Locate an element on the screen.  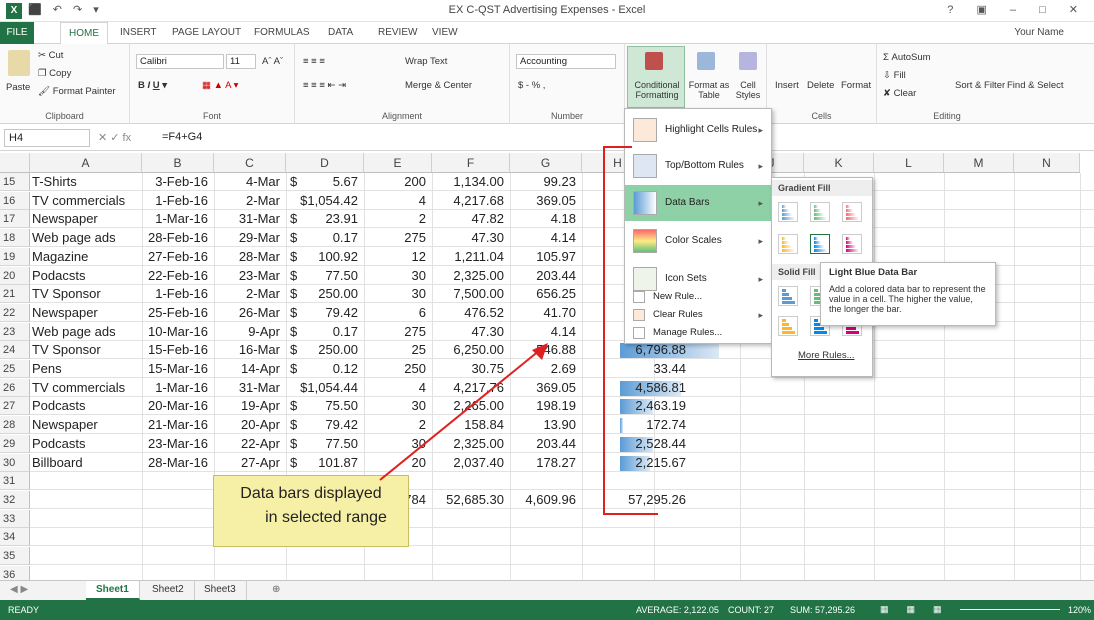
cell-d: 77.50 is located at coordinates (325, 444).